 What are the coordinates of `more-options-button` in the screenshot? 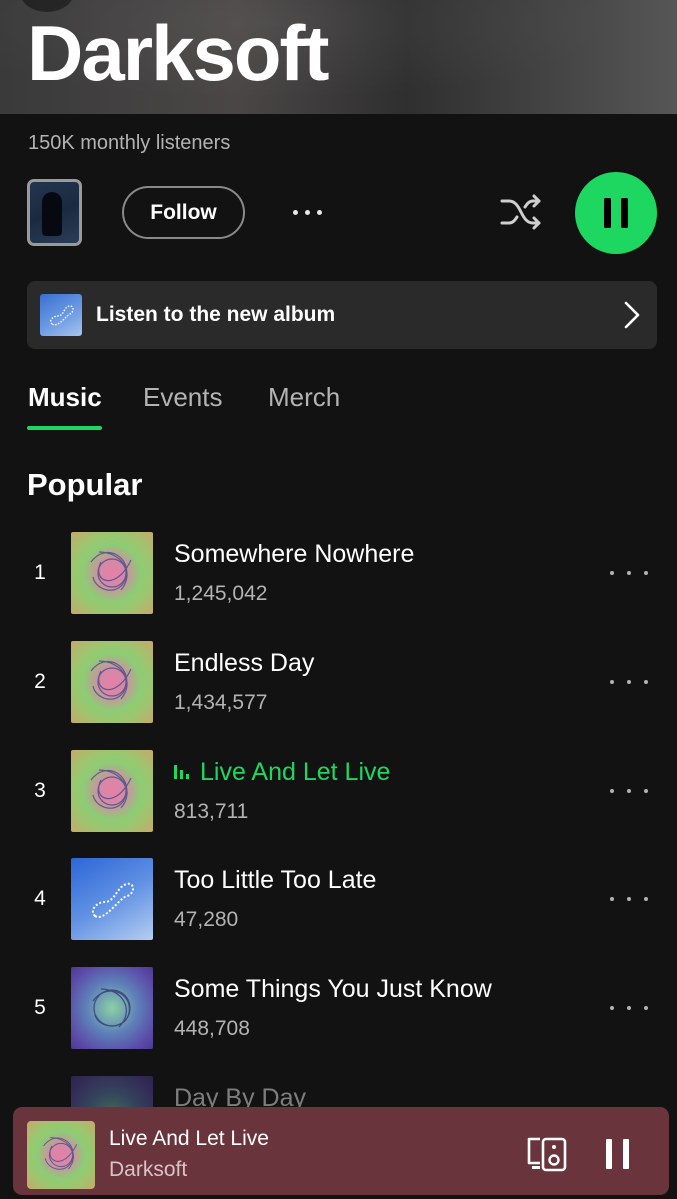 It's located at (307, 212).